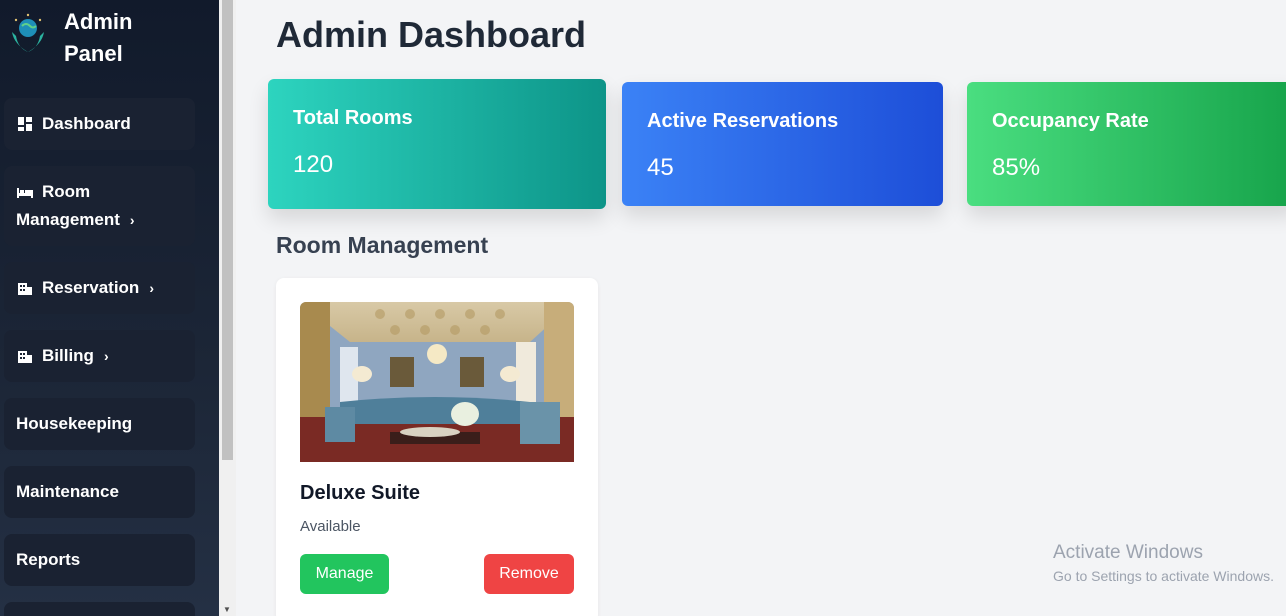 This screenshot has width=1286, height=616. What do you see at coordinates (25, 124) in the screenshot?
I see `grid-icon` at bounding box center [25, 124].